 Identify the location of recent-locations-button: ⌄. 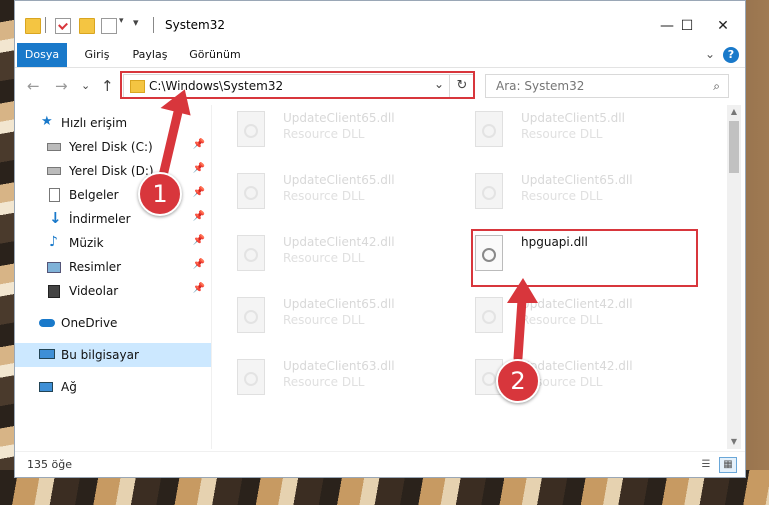
(85, 85).